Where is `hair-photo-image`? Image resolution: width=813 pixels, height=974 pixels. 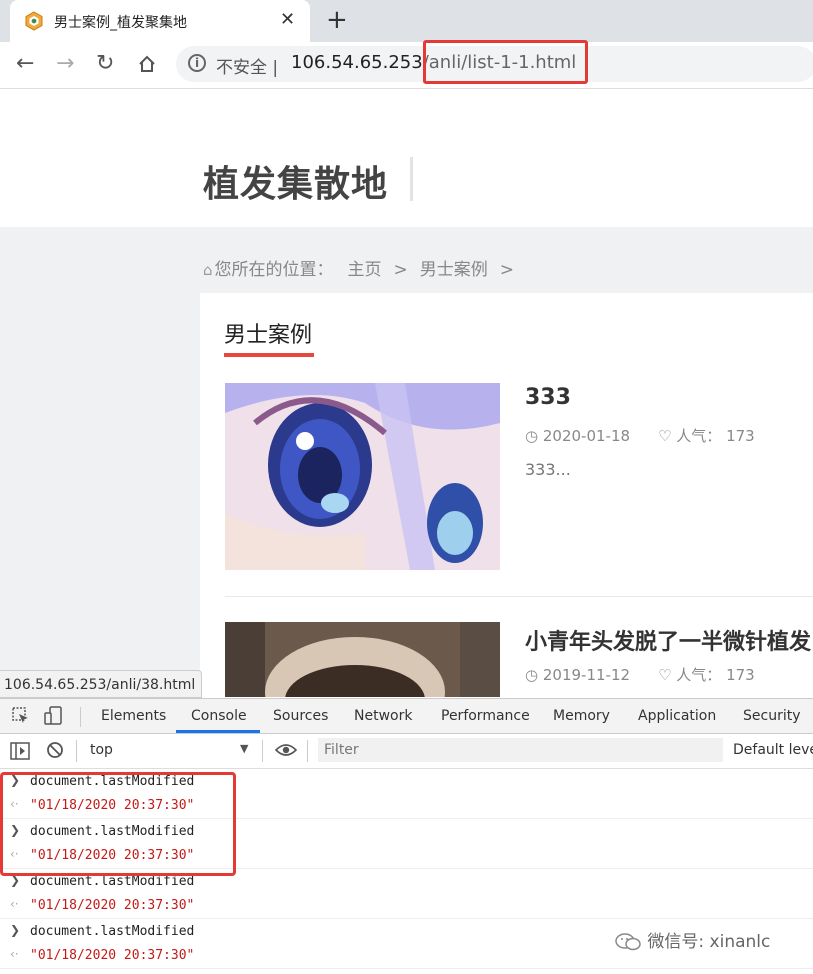 hair-photo-image is located at coordinates (362, 659).